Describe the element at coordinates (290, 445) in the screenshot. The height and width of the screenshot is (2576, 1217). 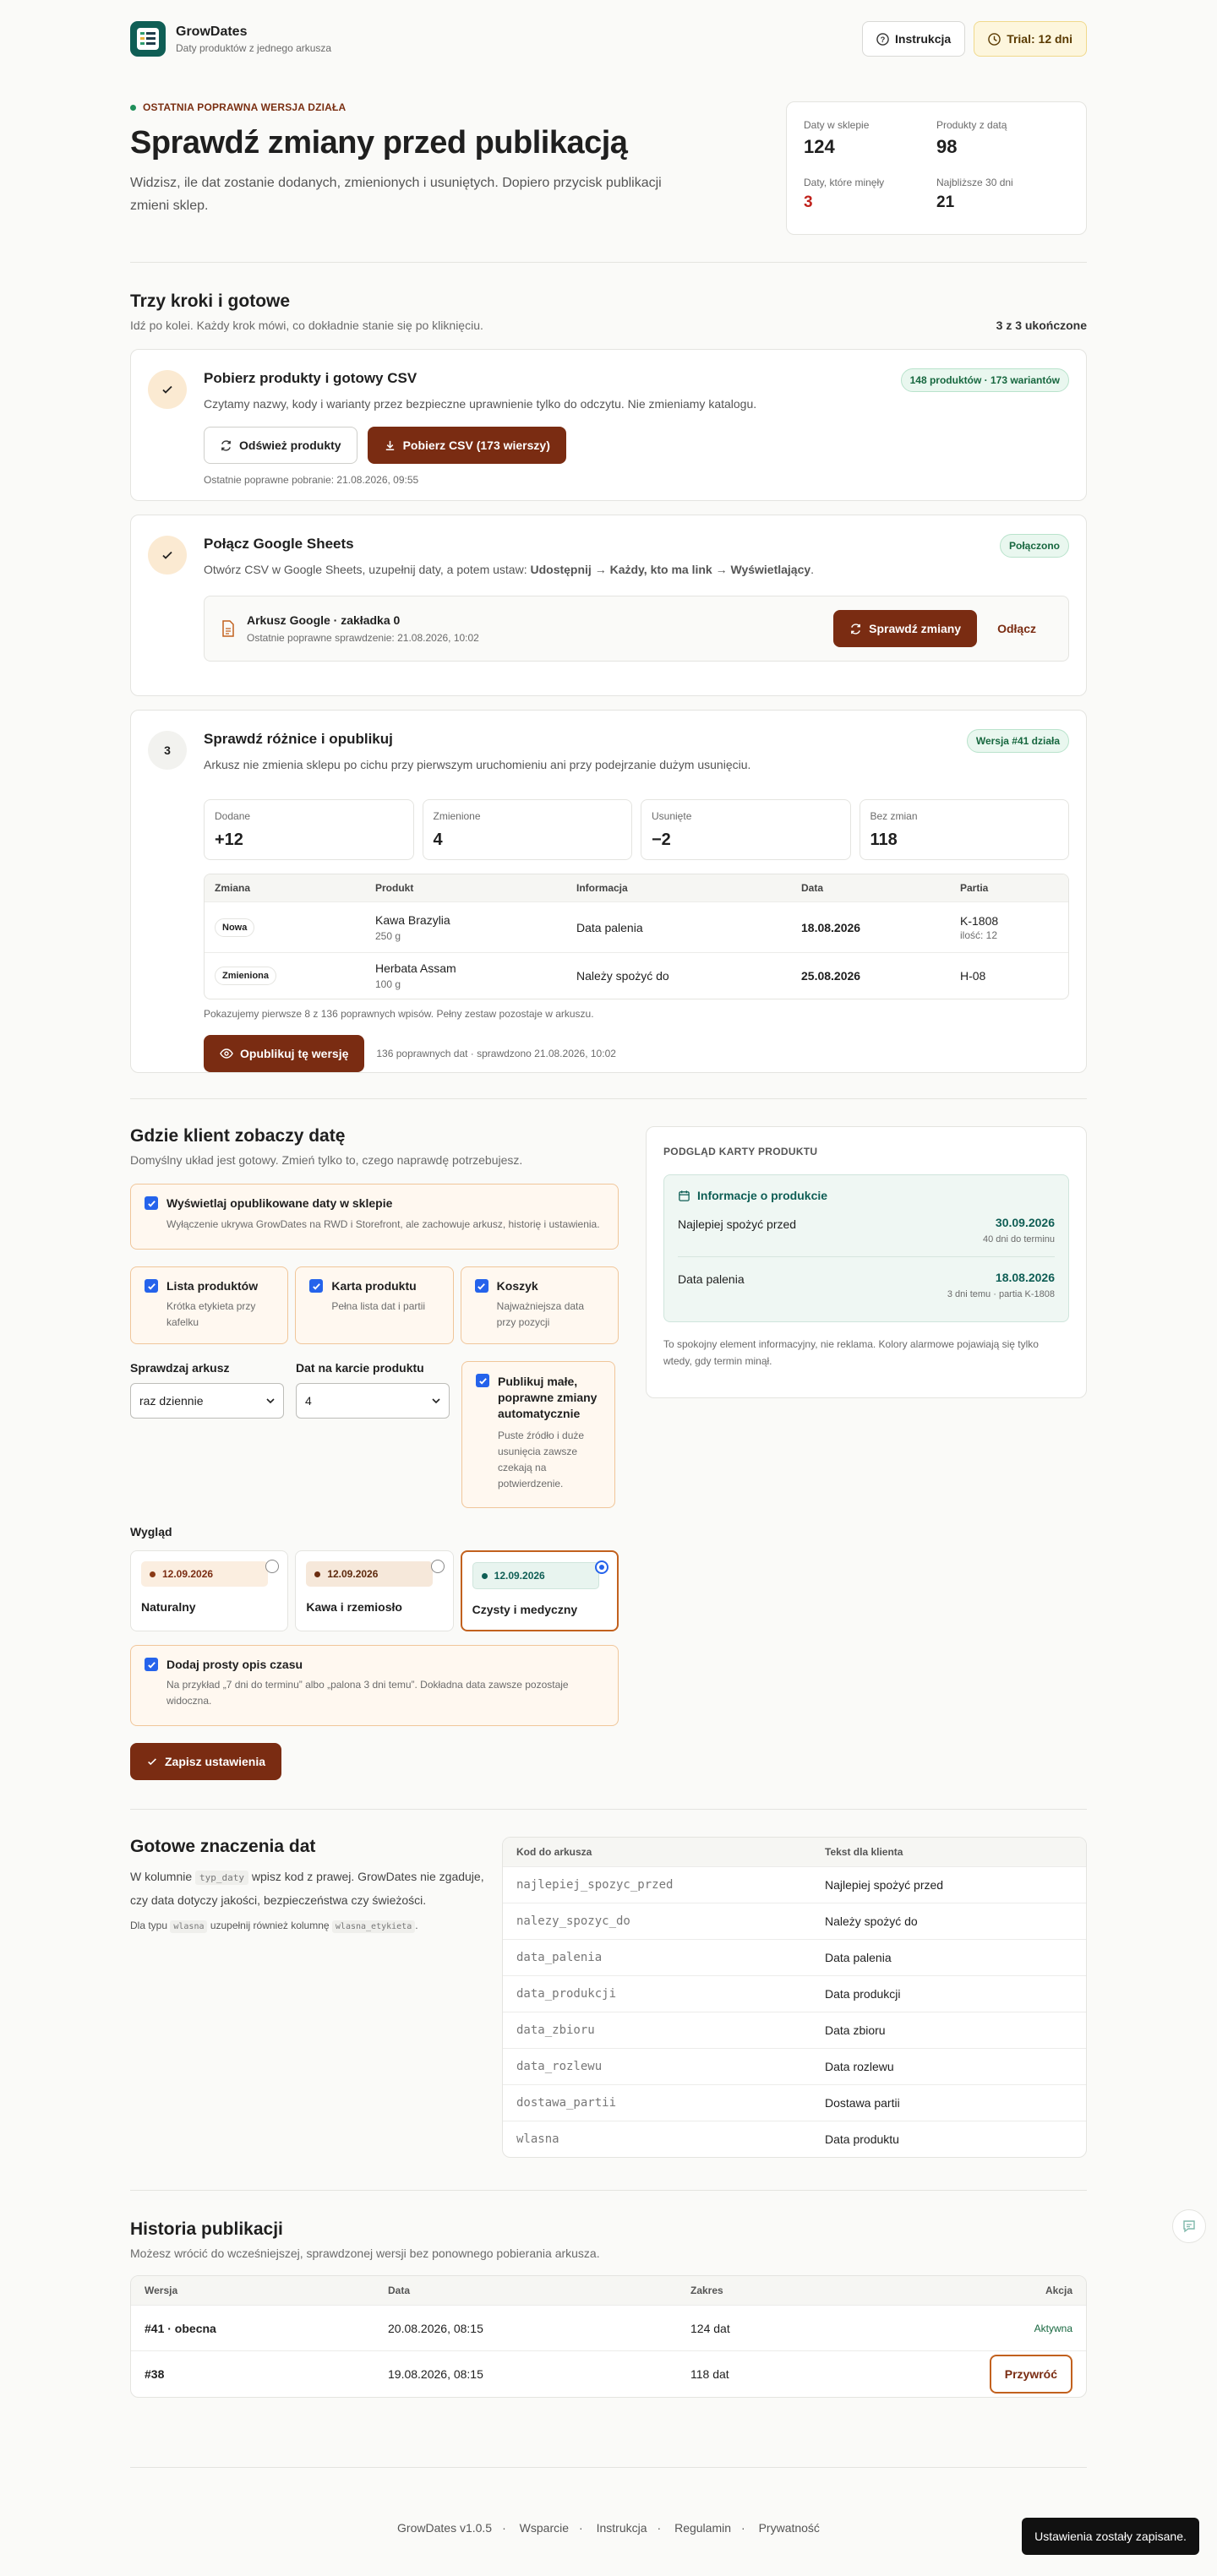
I see `refresh-products-label: Odśwież produkty` at that location.